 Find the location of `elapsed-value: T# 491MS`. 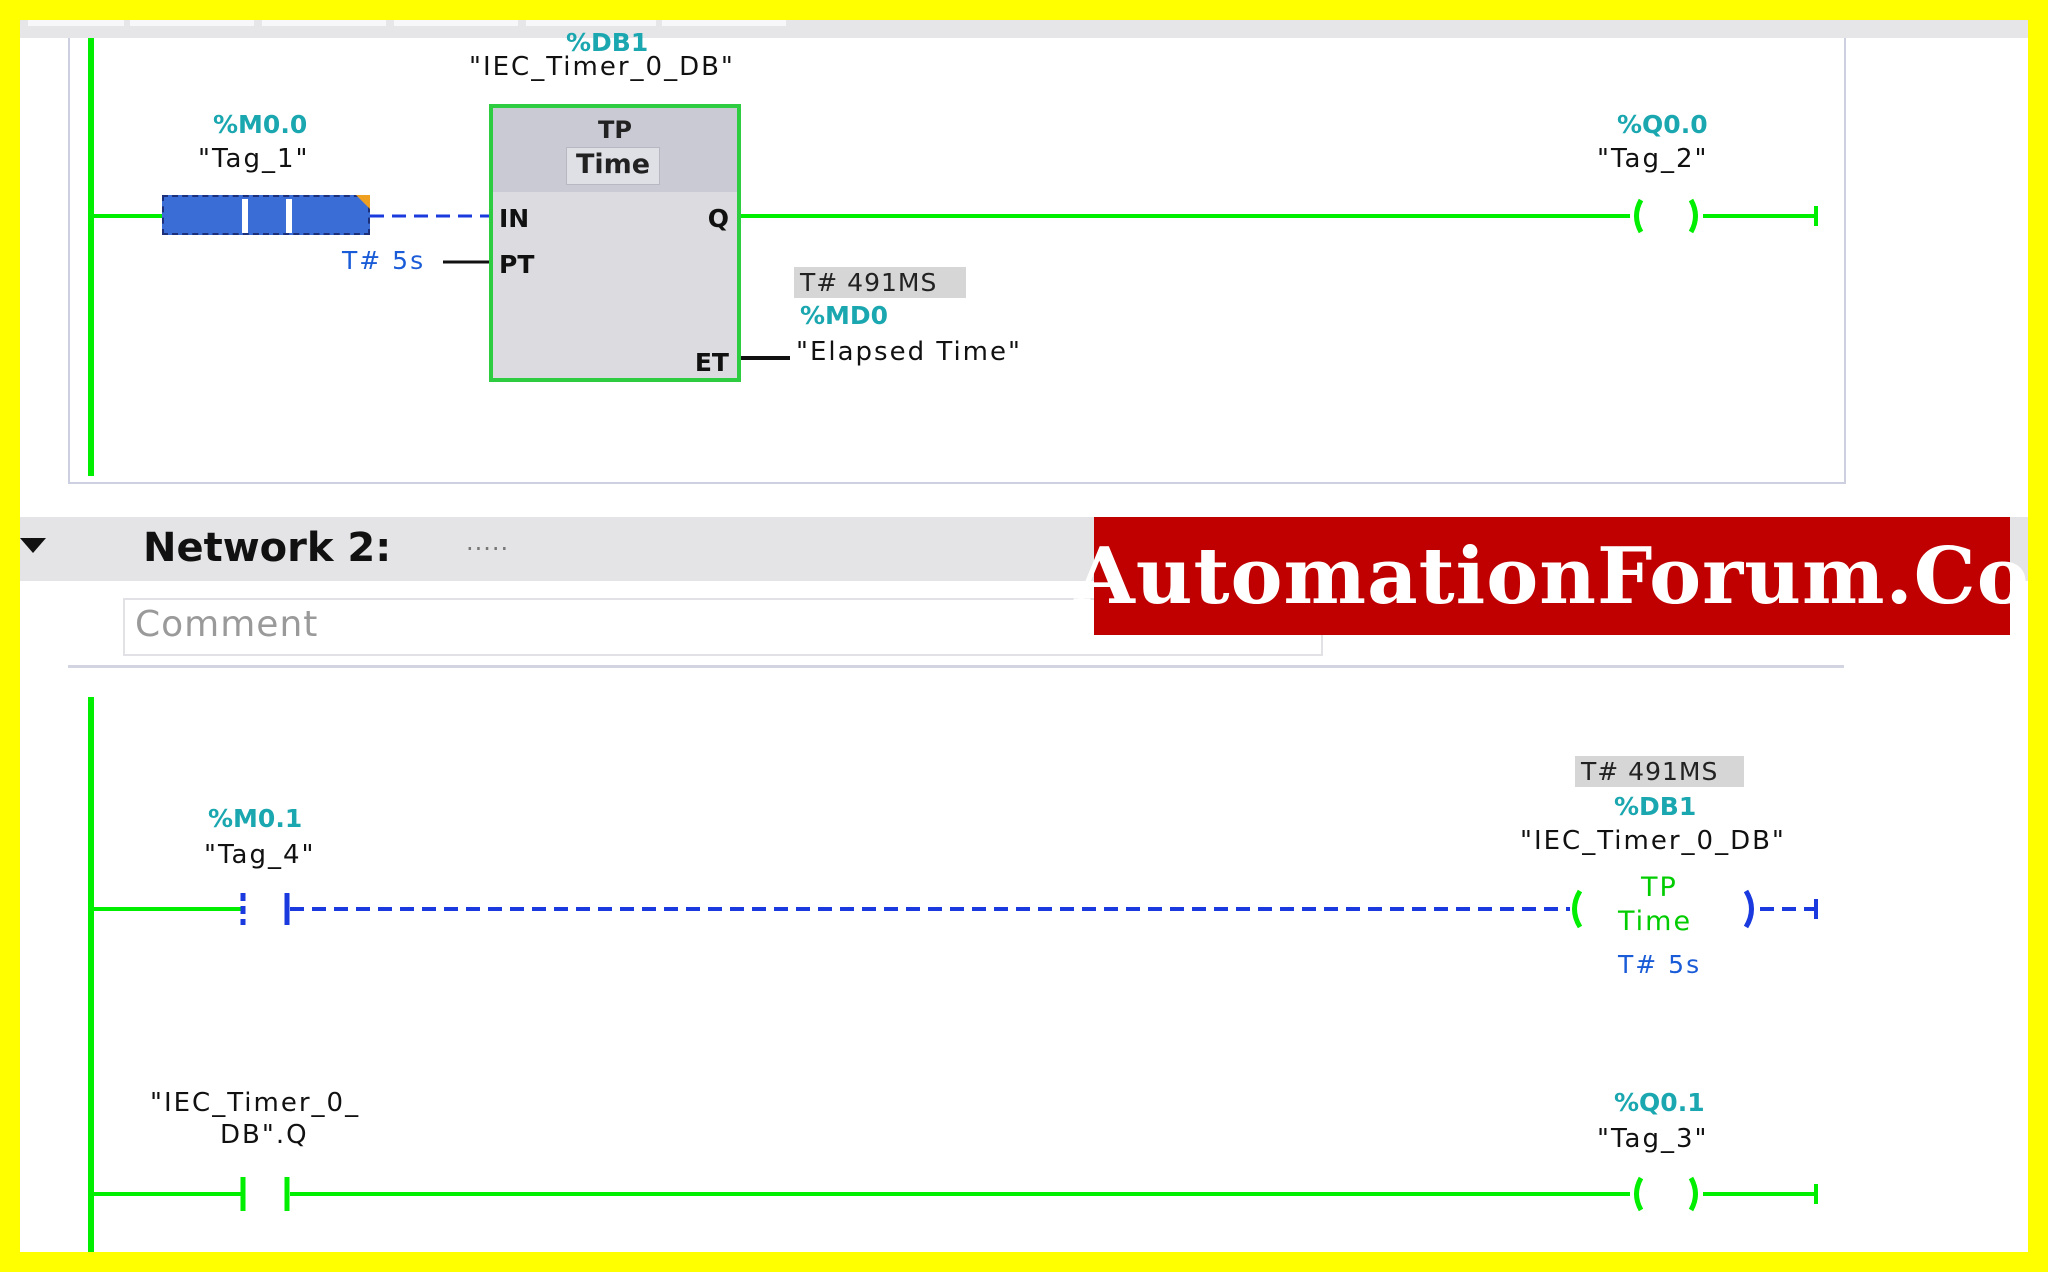

elapsed-value: T# 491MS is located at coordinates (880, 282).